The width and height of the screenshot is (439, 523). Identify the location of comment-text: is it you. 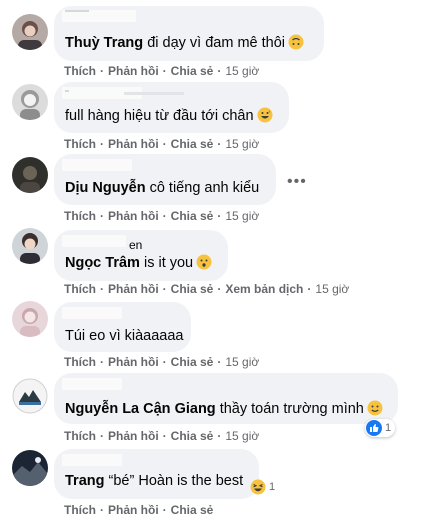
(168, 263).